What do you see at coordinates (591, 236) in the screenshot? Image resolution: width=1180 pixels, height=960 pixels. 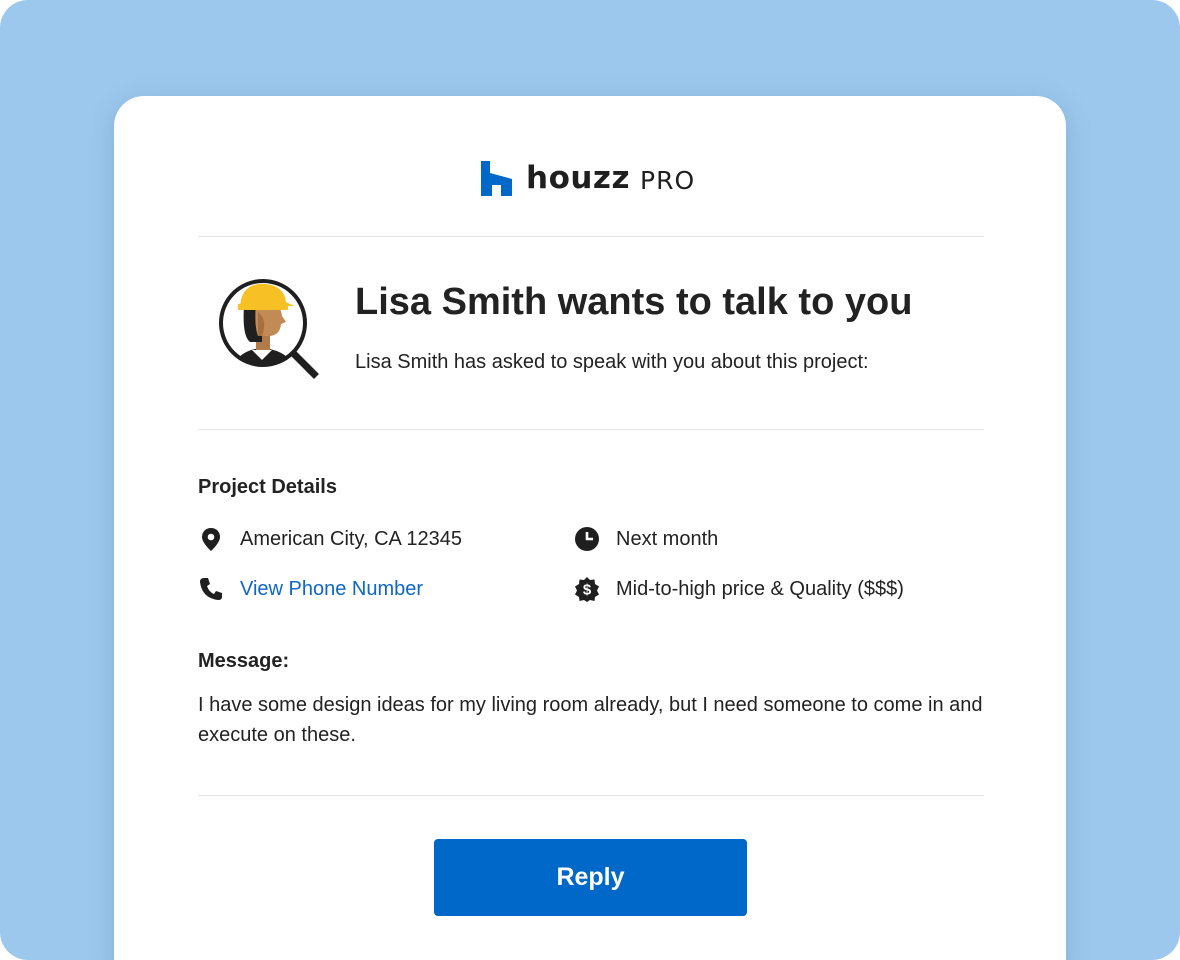 I see `header-divider` at bounding box center [591, 236].